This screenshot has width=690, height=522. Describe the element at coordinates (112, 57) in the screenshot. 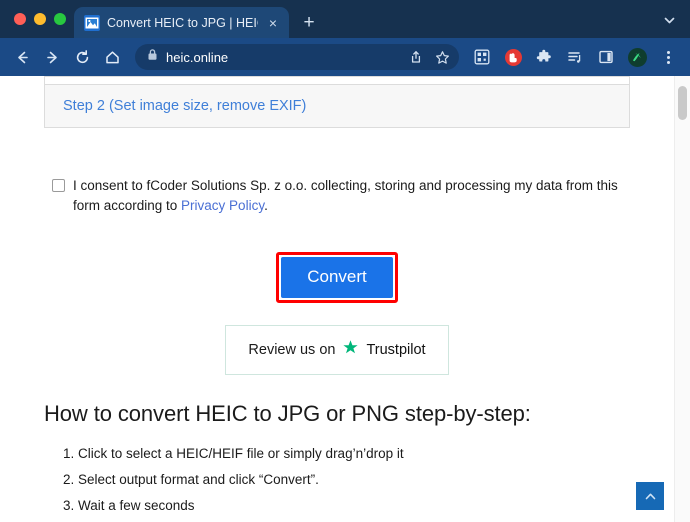

I see `home-button` at that location.